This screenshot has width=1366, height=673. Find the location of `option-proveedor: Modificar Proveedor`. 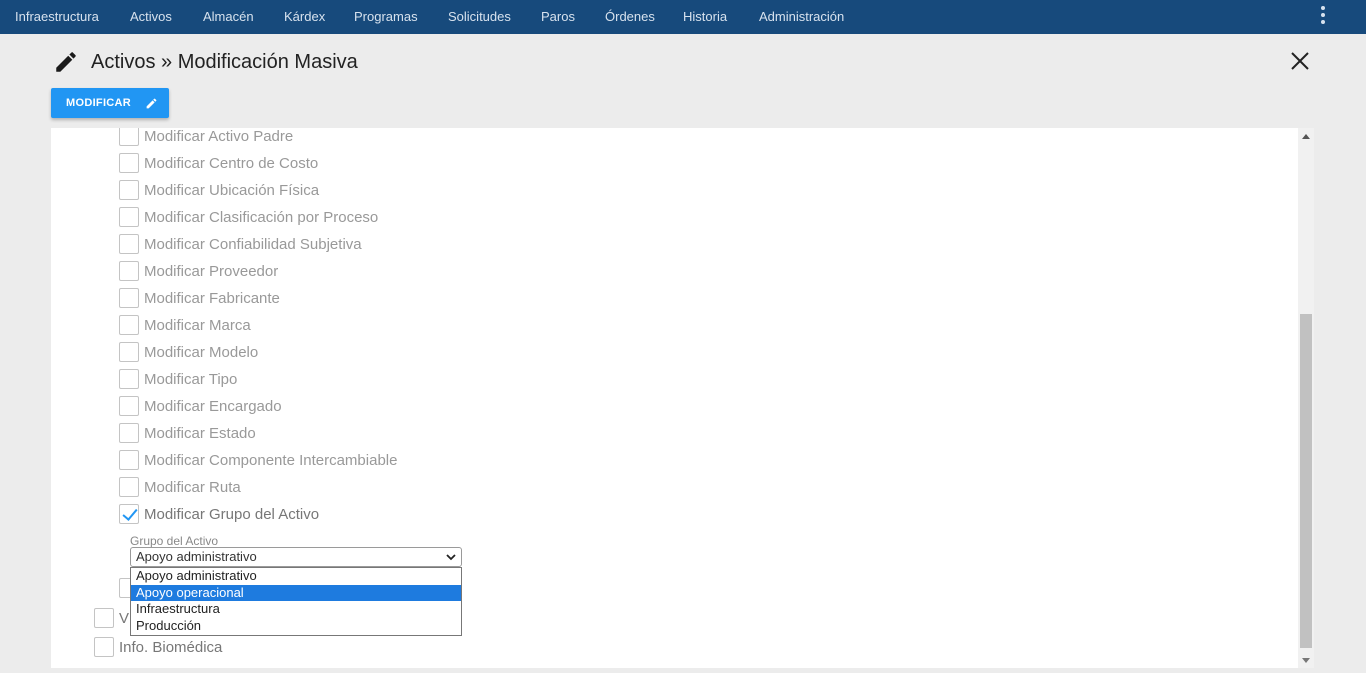

option-proveedor: Modificar Proveedor is located at coordinates (198, 271).